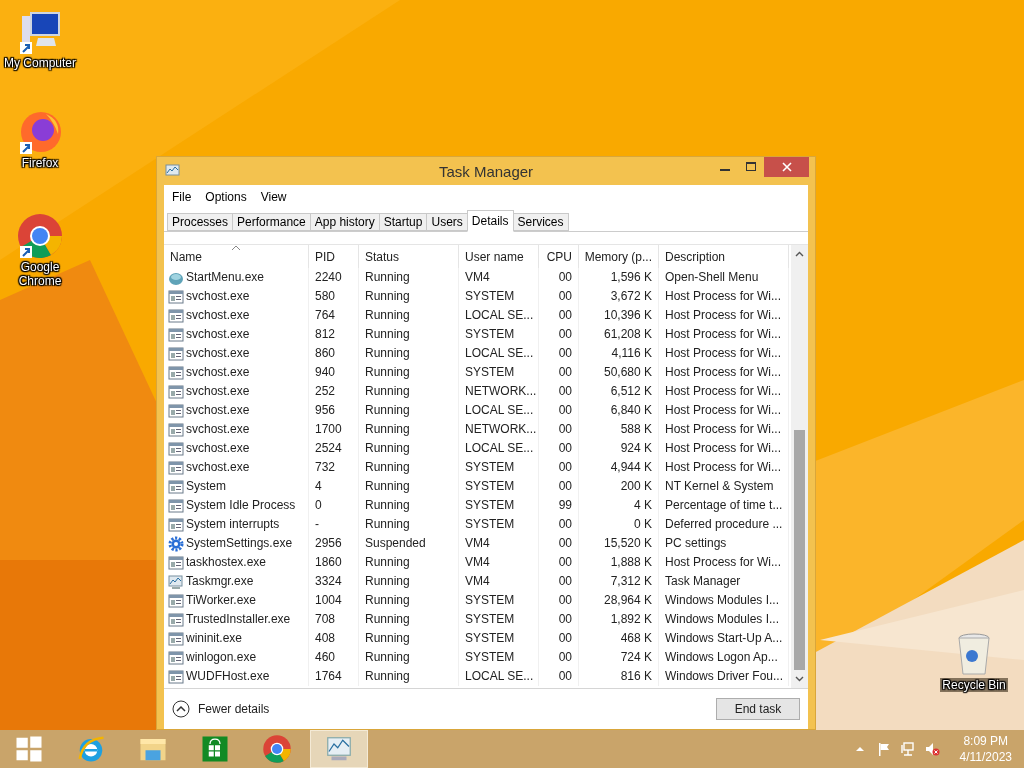  What do you see at coordinates (200, 222) in the screenshot?
I see `tab: Processes` at bounding box center [200, 222].